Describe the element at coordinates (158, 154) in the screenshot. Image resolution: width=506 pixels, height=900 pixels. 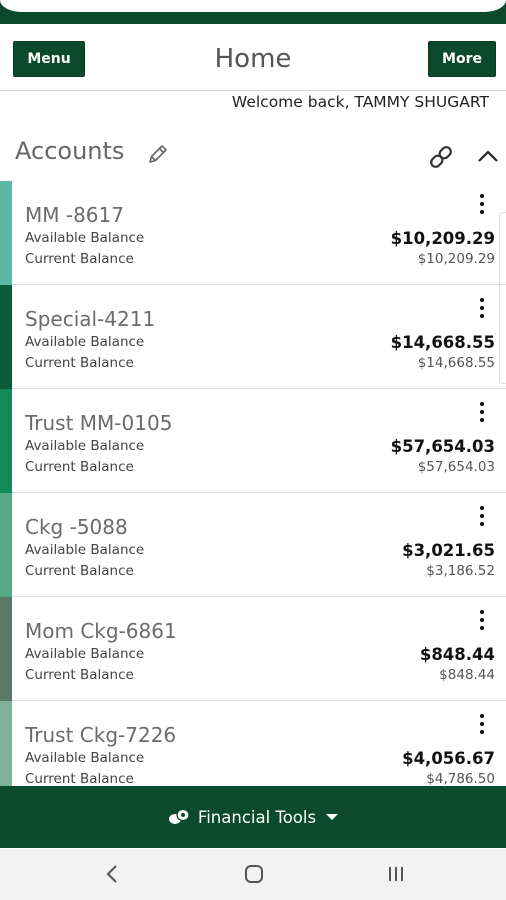
I see `pencil-icon` at that location.